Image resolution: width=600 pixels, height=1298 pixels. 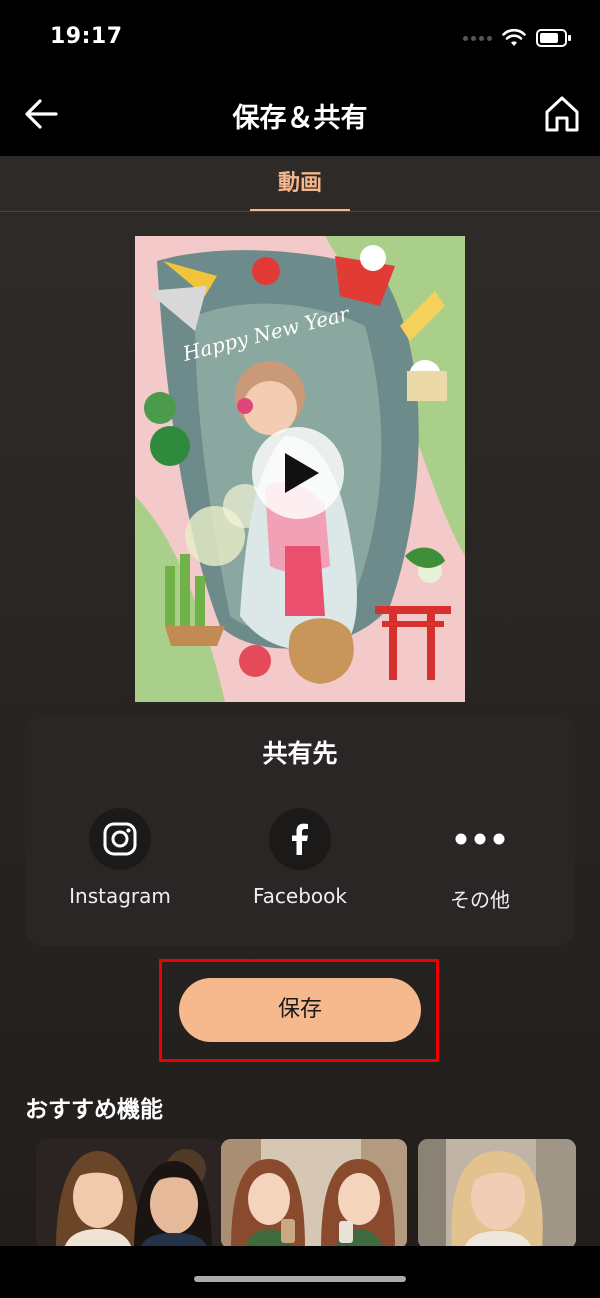 I want to click on blonde-portrait-image, so click(x=497, y=1194).